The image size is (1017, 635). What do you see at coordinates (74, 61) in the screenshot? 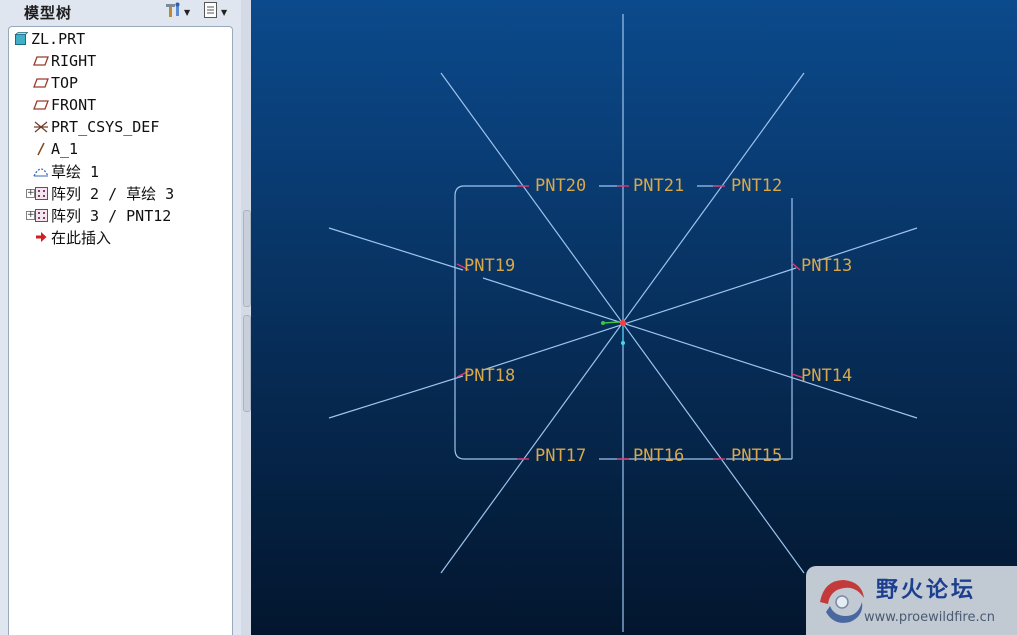
I see `tree-item-label: RIGHT` at bounding box center [74, 61].